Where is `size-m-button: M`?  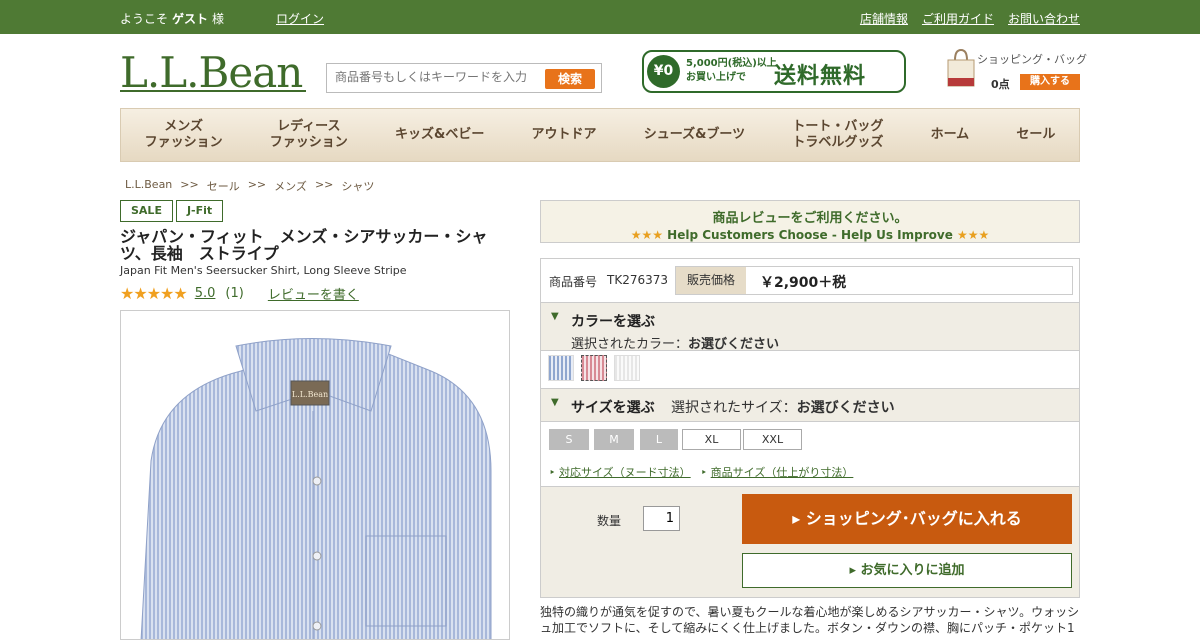 size-m-button: M is located at coordinates (614, 439).